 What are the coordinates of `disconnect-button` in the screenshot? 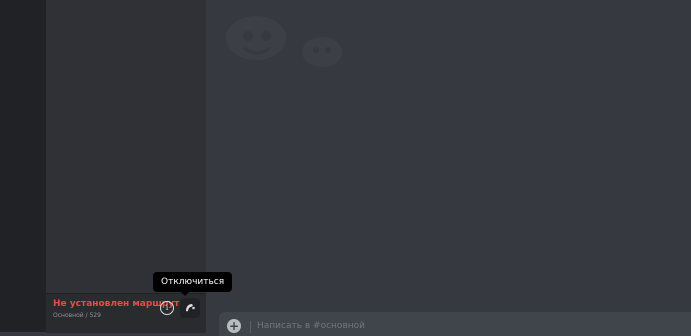 It's located at (190, 308).